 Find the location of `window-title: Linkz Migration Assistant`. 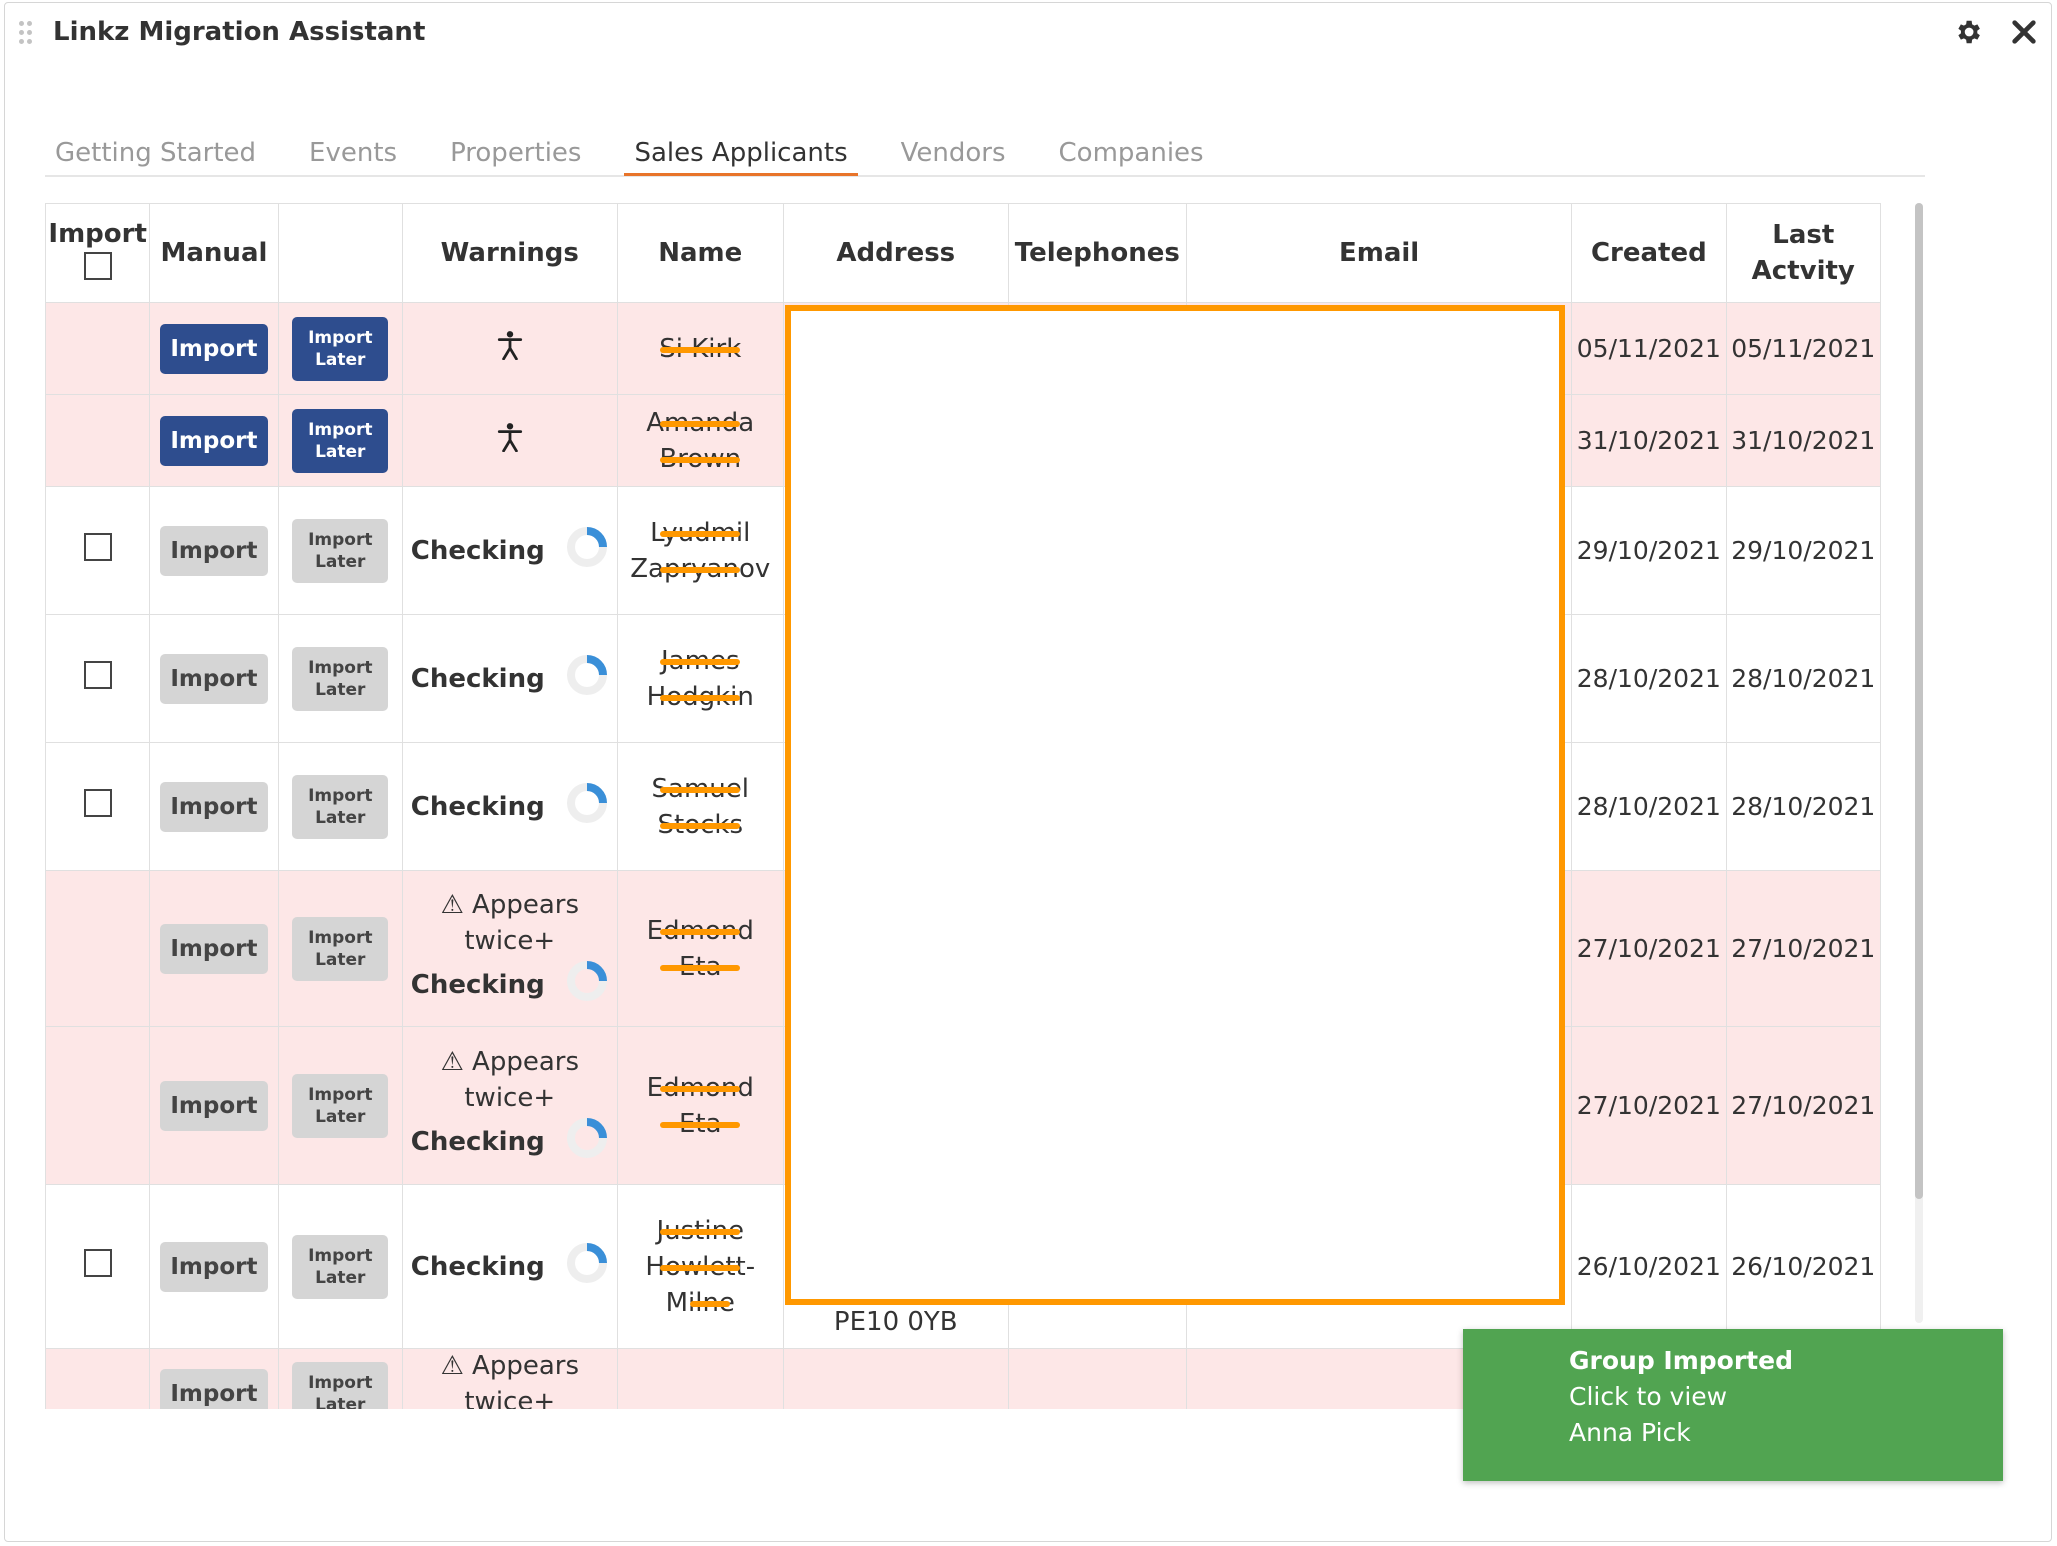

window-title: Linkz Migration Assistant is located at coordinates (239, 32).